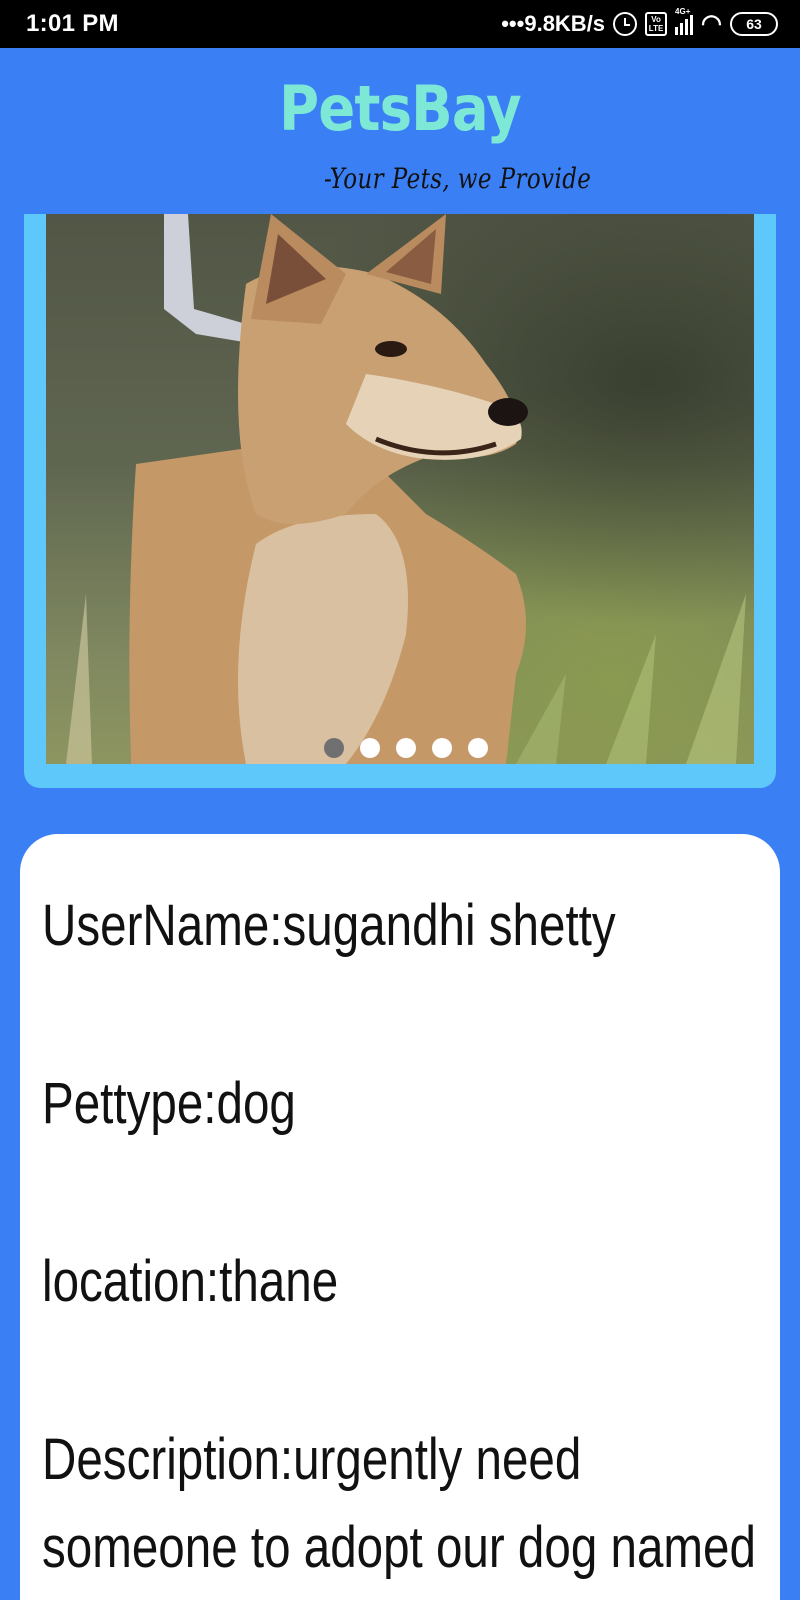 The height and width of the screenshot is (1600, 800). What do you see at coordinates (169, 1103) in the screenshot?
I see `pettype-text: Pettype:dog` at bounding box center [169, 1103].